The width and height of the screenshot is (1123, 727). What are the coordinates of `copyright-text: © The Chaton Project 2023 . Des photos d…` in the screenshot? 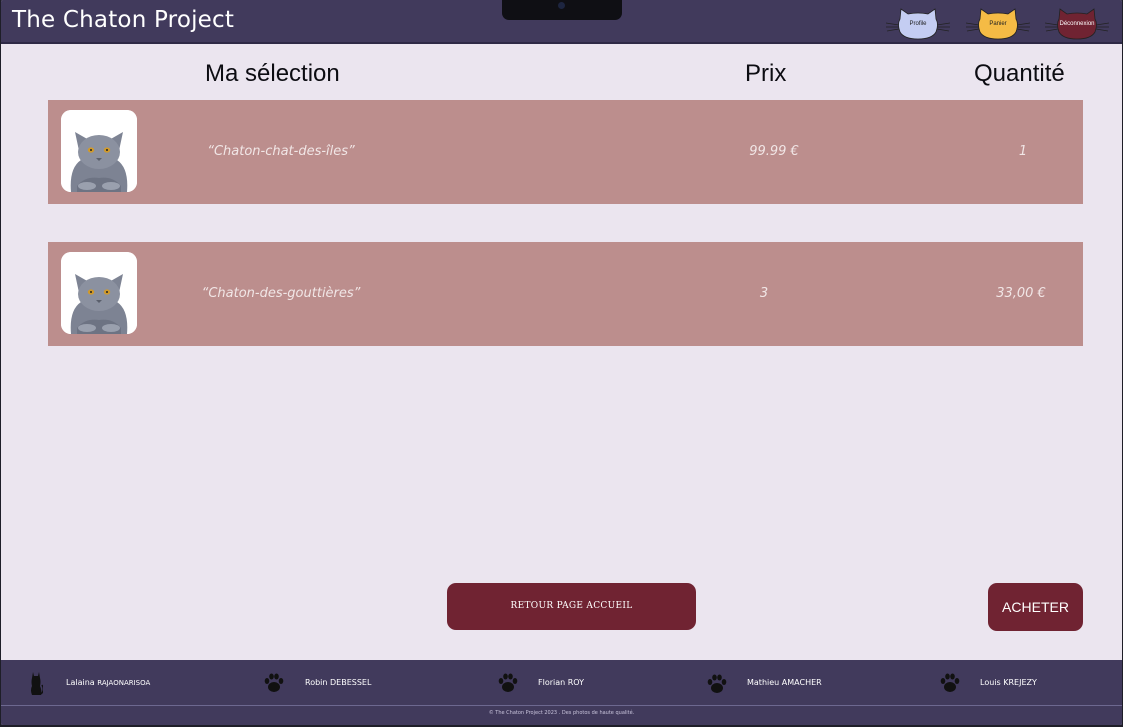 It's located at (561, 713).